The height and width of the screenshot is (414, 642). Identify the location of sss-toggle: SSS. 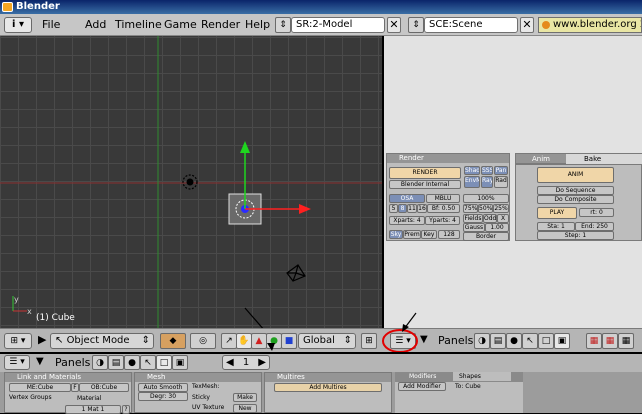
(487, 170).